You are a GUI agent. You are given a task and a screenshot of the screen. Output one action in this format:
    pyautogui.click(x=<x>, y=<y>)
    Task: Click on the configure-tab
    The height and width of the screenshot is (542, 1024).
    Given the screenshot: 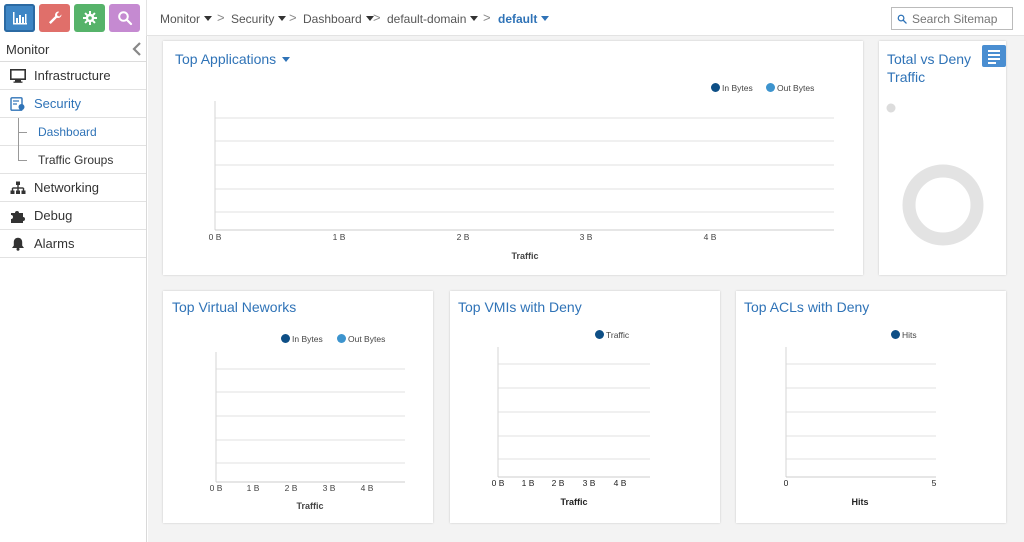 What is the action you would take?
    pyautogui.click(x=54, y=18)
    